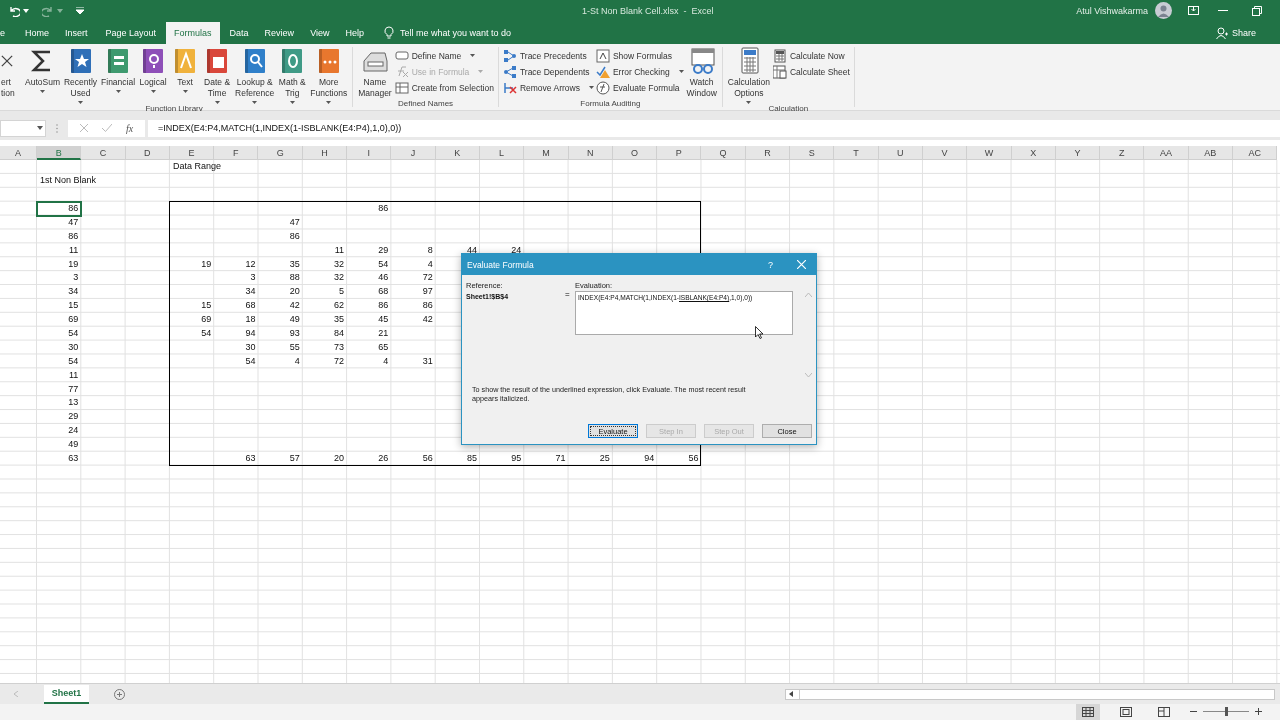 This screenshot has height=720, width=1280. What do you see at coordinates (192, 153) in the screenshot?
I see `column-header: E` at bounding box center [192, 153].